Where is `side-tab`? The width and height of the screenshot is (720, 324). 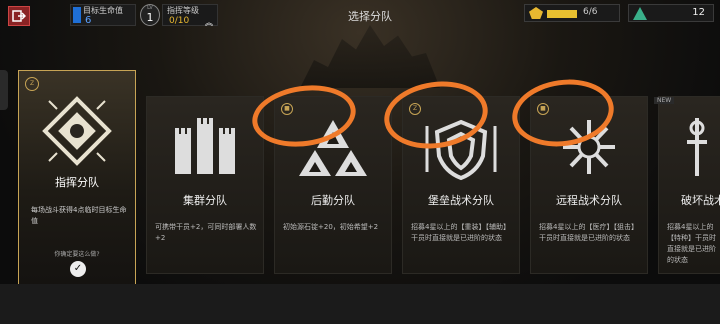 side-tab is located at coordinates (4, 90).